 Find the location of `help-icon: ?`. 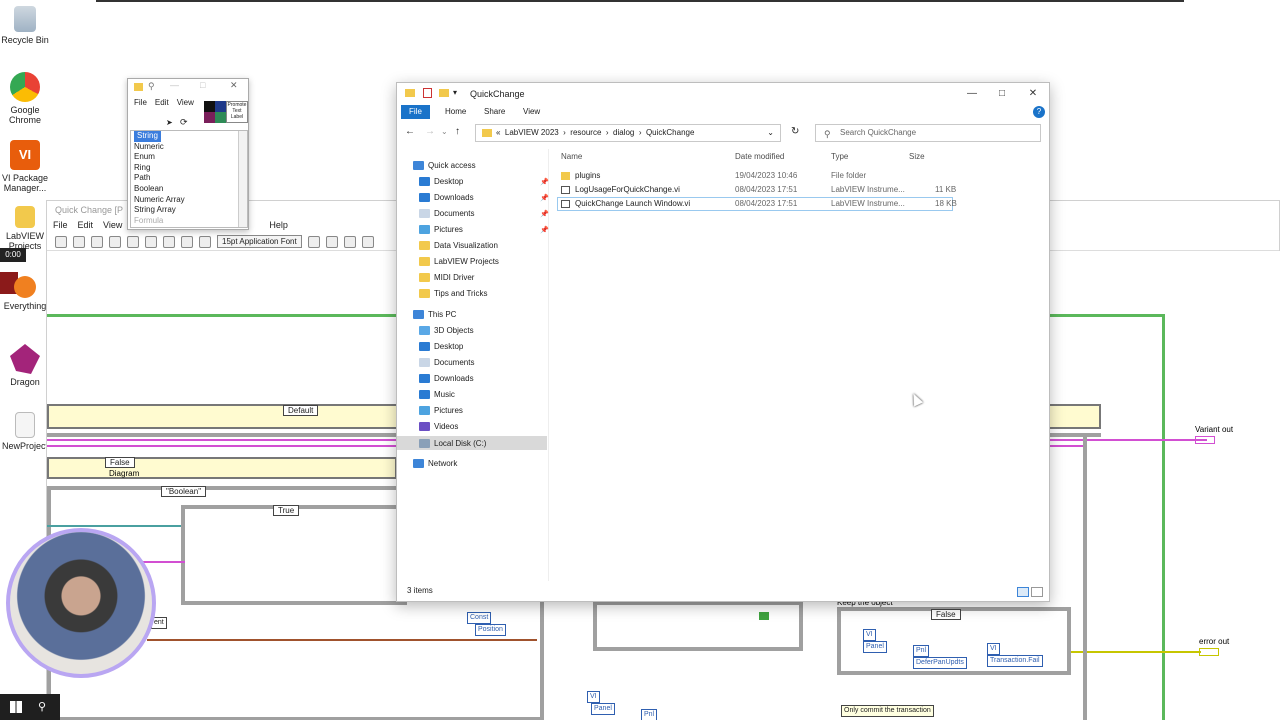

help-icon: ? is located at coordinates (1039, 112).